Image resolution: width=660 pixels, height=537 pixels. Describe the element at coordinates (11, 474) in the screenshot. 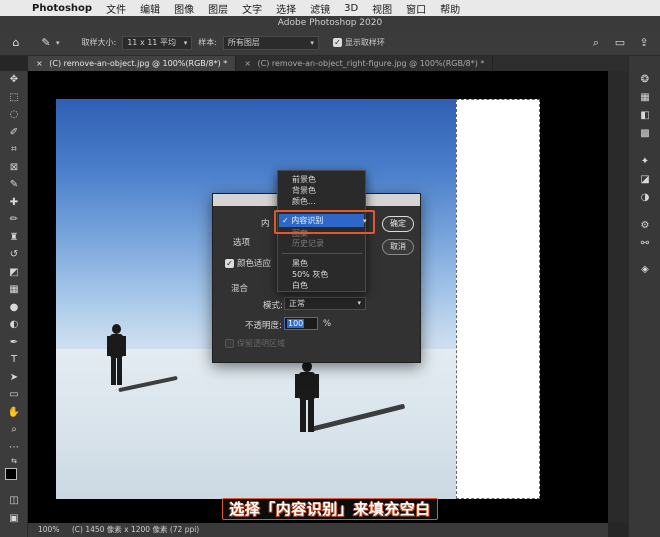

I see `foreground-color-swatch` at that location.